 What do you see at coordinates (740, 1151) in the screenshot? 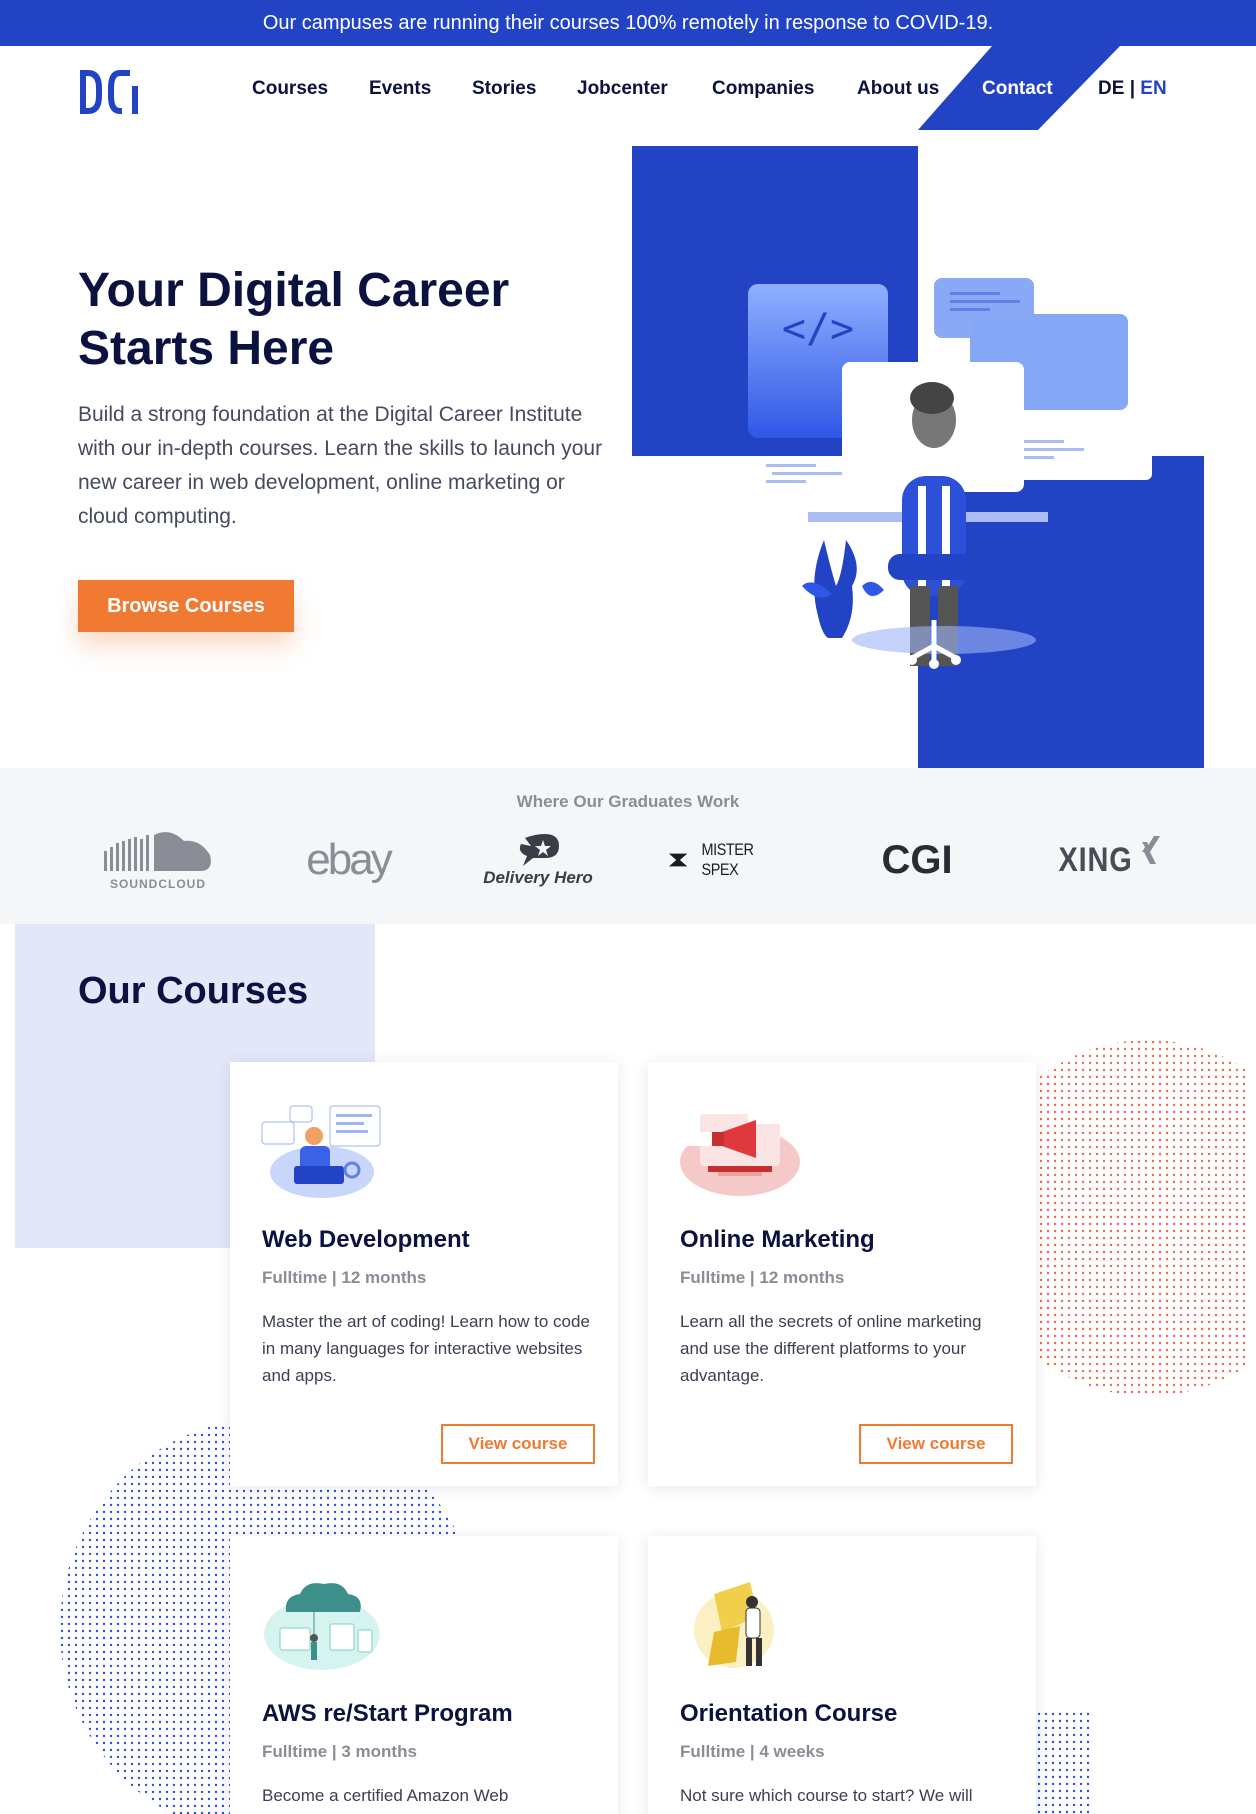
I see `online-marketing-illustration` at bounding box center [740, 1151].